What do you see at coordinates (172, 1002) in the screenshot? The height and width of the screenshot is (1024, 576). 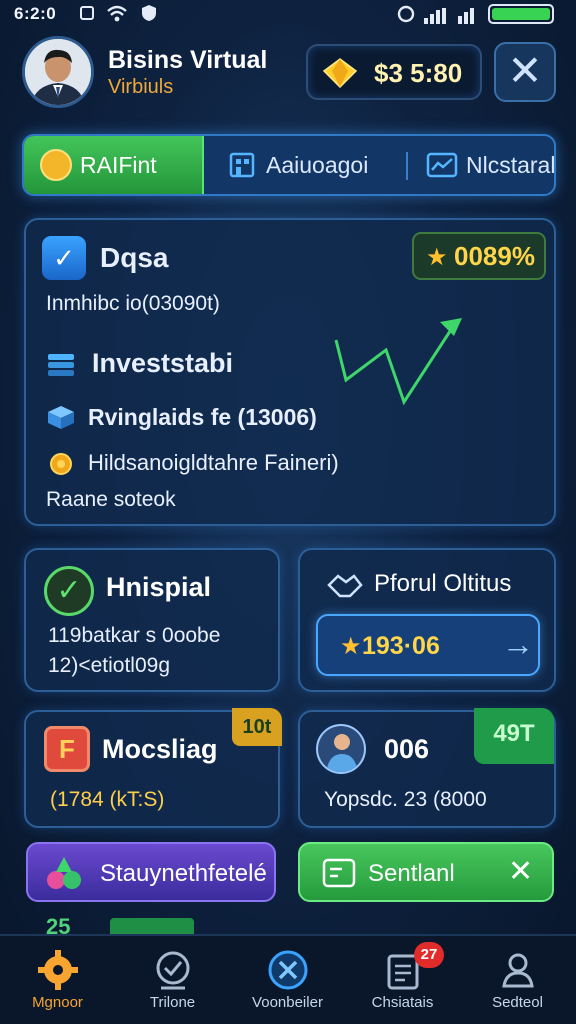 I see `nav-label: Trilone` at bounding box center [172, 1002].